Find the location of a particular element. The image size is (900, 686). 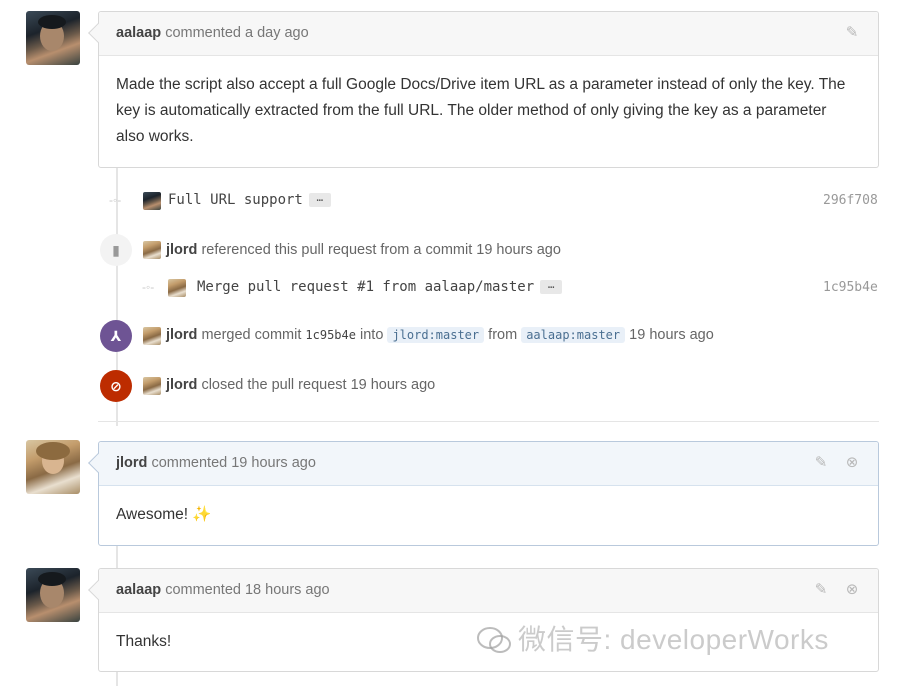

commit-sha: 1c95b4e is located at coordinates (850, 287).